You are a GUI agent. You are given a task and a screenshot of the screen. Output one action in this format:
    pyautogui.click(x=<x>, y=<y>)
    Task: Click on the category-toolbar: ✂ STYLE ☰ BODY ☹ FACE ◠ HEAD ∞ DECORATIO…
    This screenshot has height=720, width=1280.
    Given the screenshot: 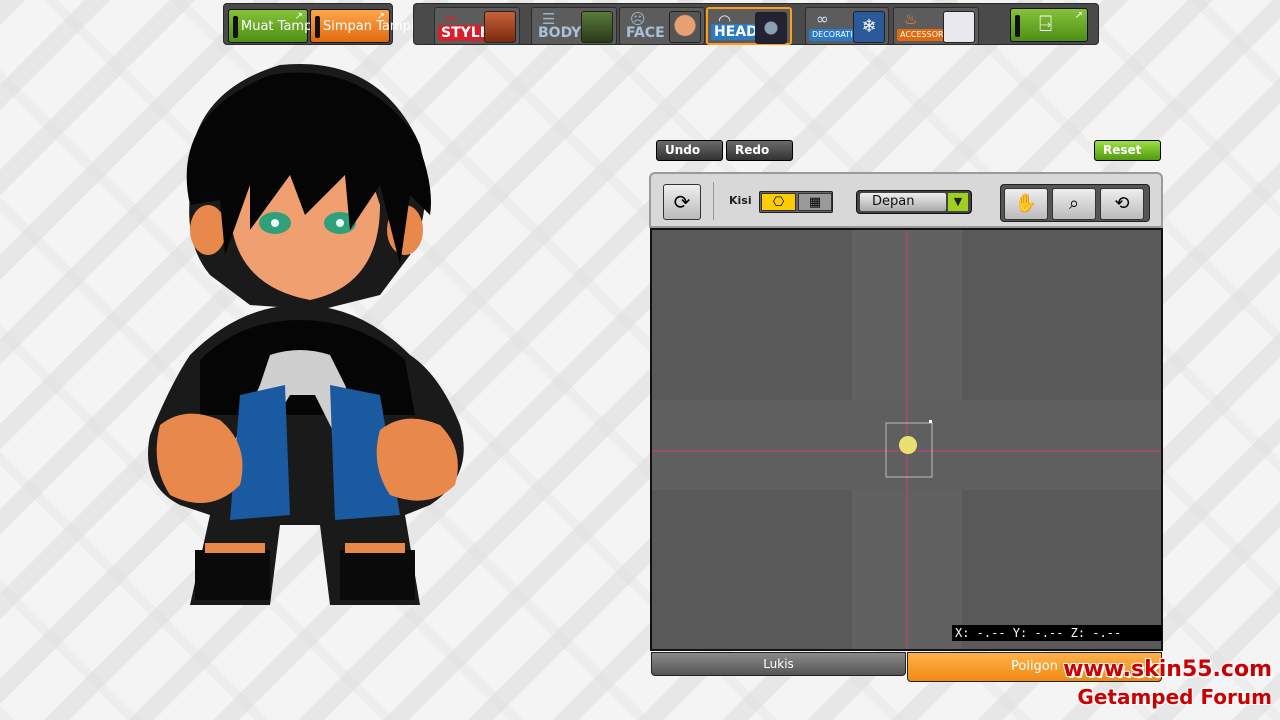 What is the action you would take?
    pyautogui.click(x=756, y=24)
    